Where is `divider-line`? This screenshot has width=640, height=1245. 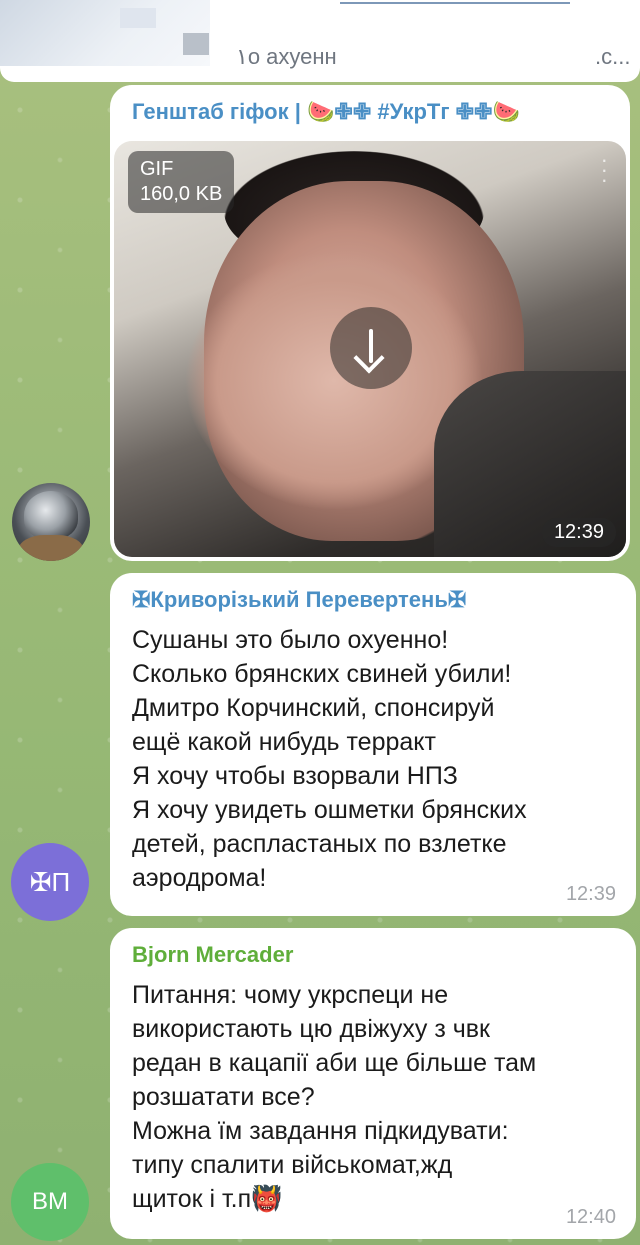 divider-line is located at coordinates (455, 3).